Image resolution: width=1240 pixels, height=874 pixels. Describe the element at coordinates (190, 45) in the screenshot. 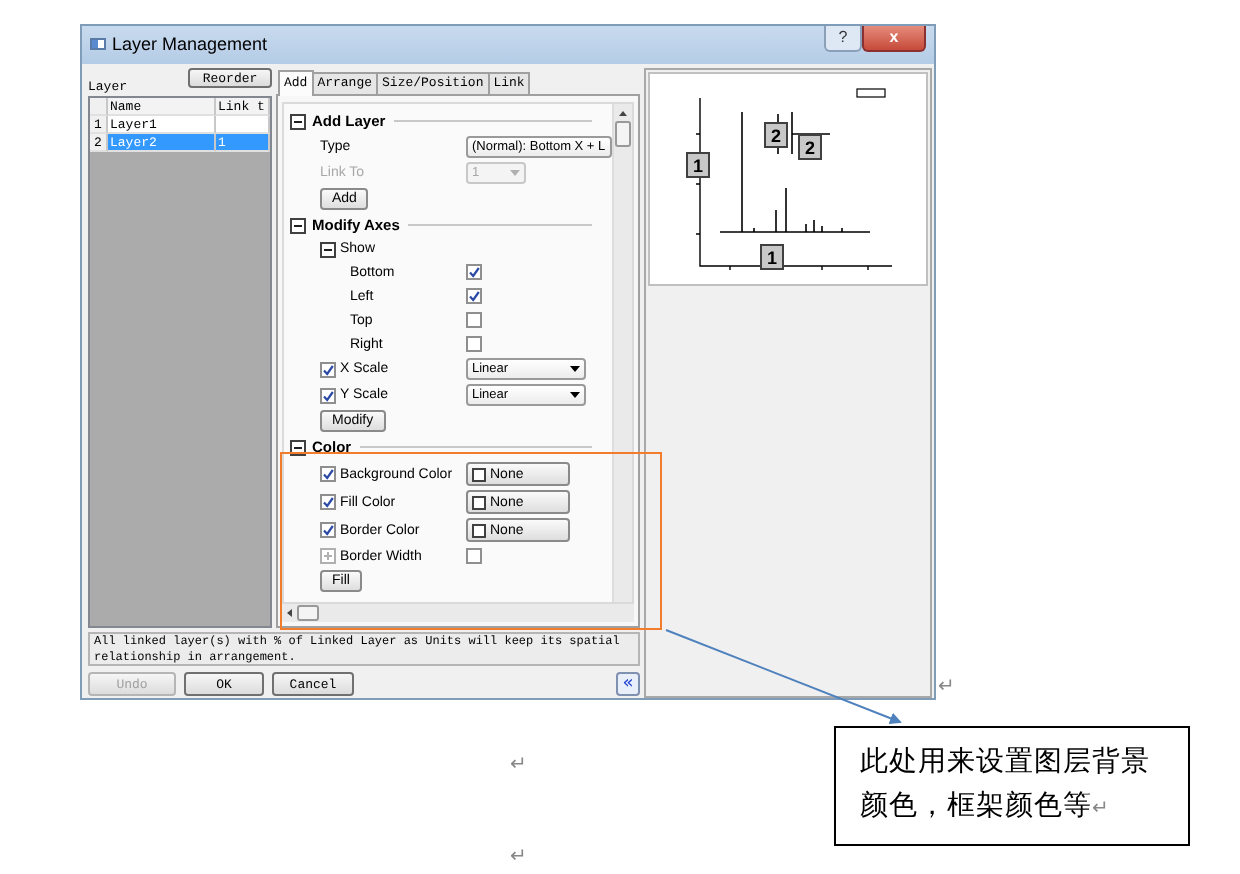

I see `window-title: Layer Management` at that location.